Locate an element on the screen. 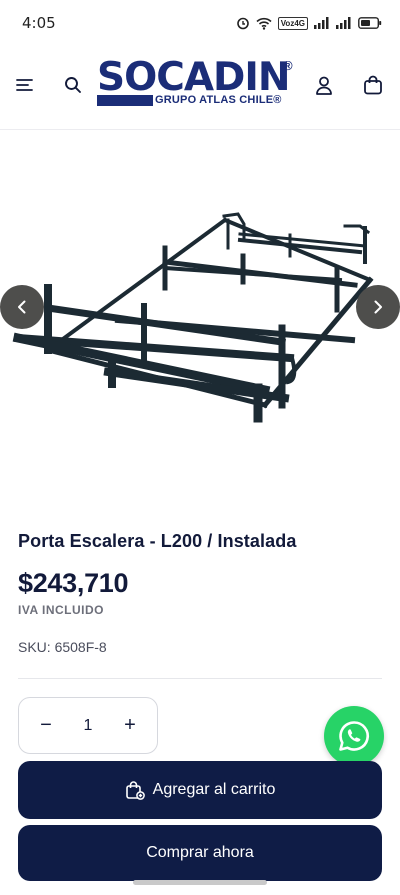 The width and height of the screenshot is (400, 895). search-button is located at coordinates (73, 85).